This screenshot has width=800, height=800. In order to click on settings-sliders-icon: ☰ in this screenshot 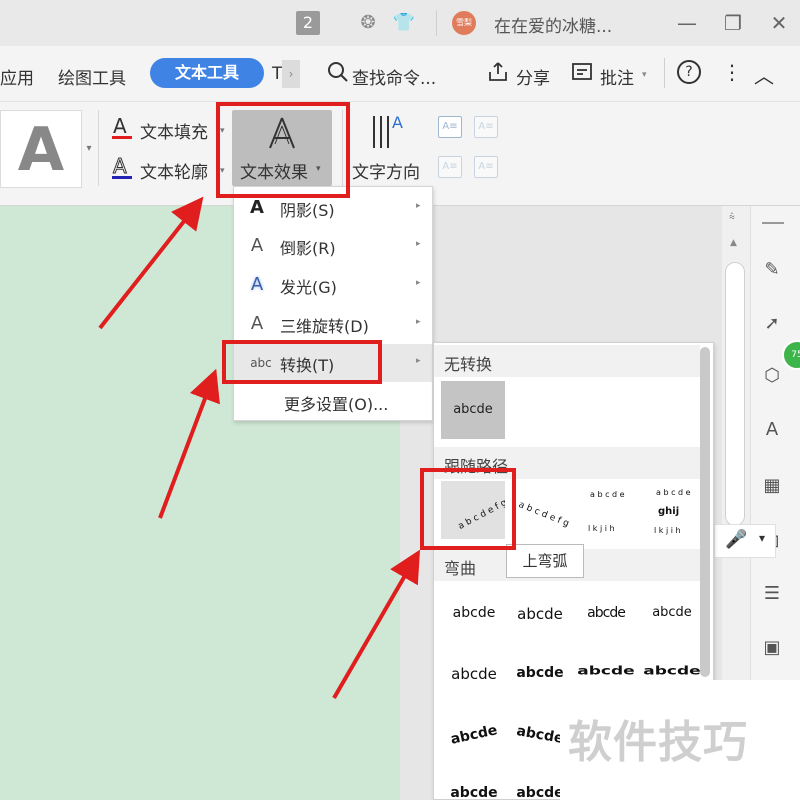, I will do `click(772, 594)`.